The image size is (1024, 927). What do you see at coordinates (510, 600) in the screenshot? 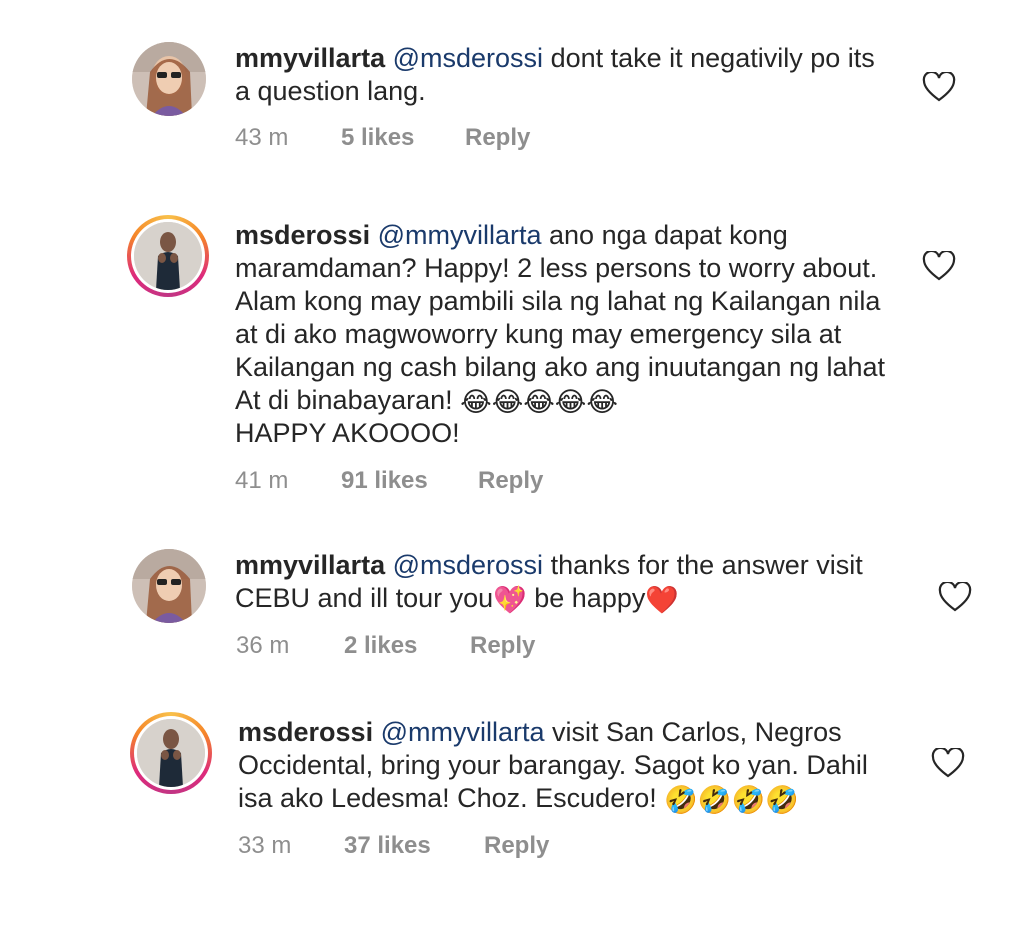
I see `sparkling-heart-emoji: 💖` at bounding box center [510, 600].